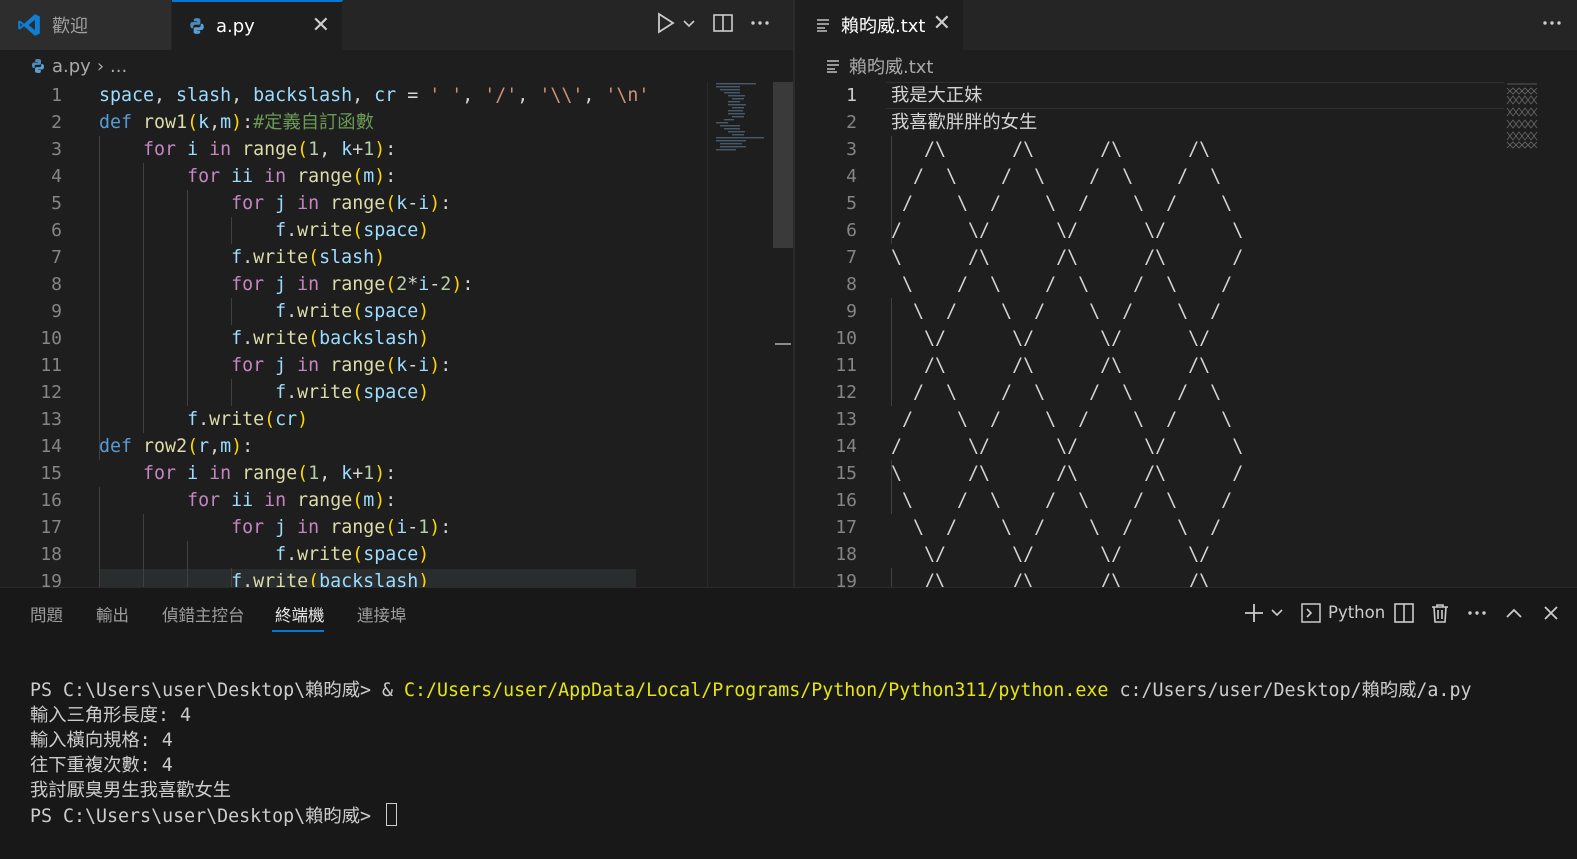  What do you see at coordinates (353, 527) in the screenshot?
I see `code-line: 17 for j in range(i-1):` at bounding box center [353, 527].